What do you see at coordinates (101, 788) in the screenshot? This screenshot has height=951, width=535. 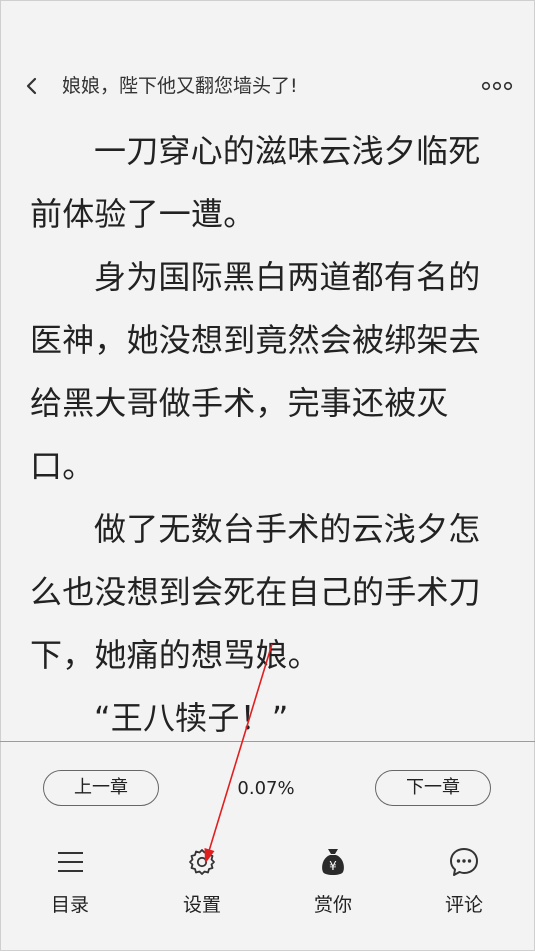 I see `prev-chapter-button: 上一章` at bounding box center [101, 788].